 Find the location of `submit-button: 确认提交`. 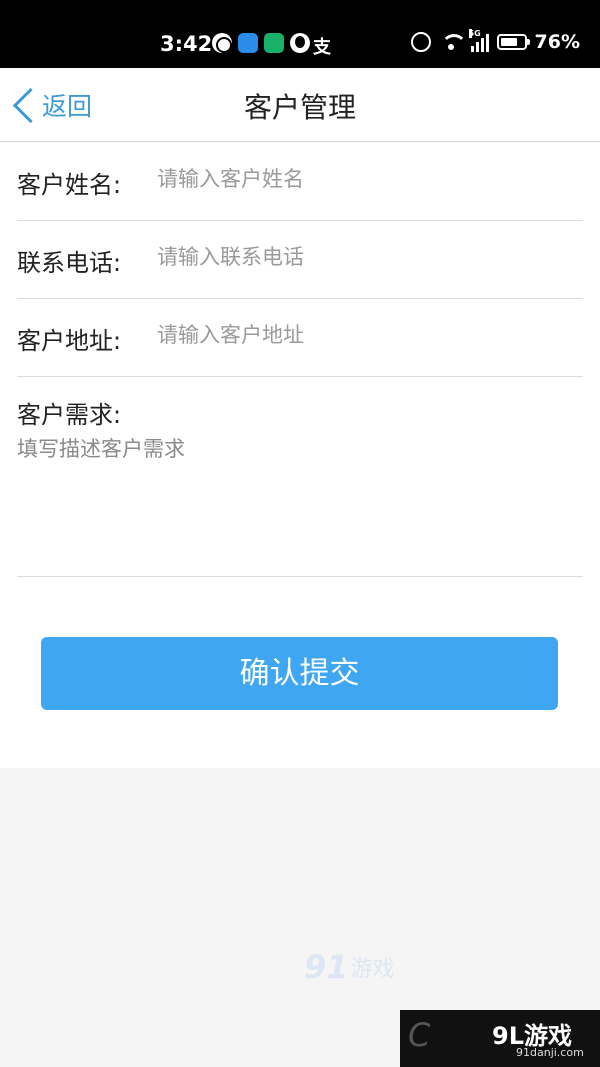

submit-button: 确认提交 is located at coordinates (299, 673).